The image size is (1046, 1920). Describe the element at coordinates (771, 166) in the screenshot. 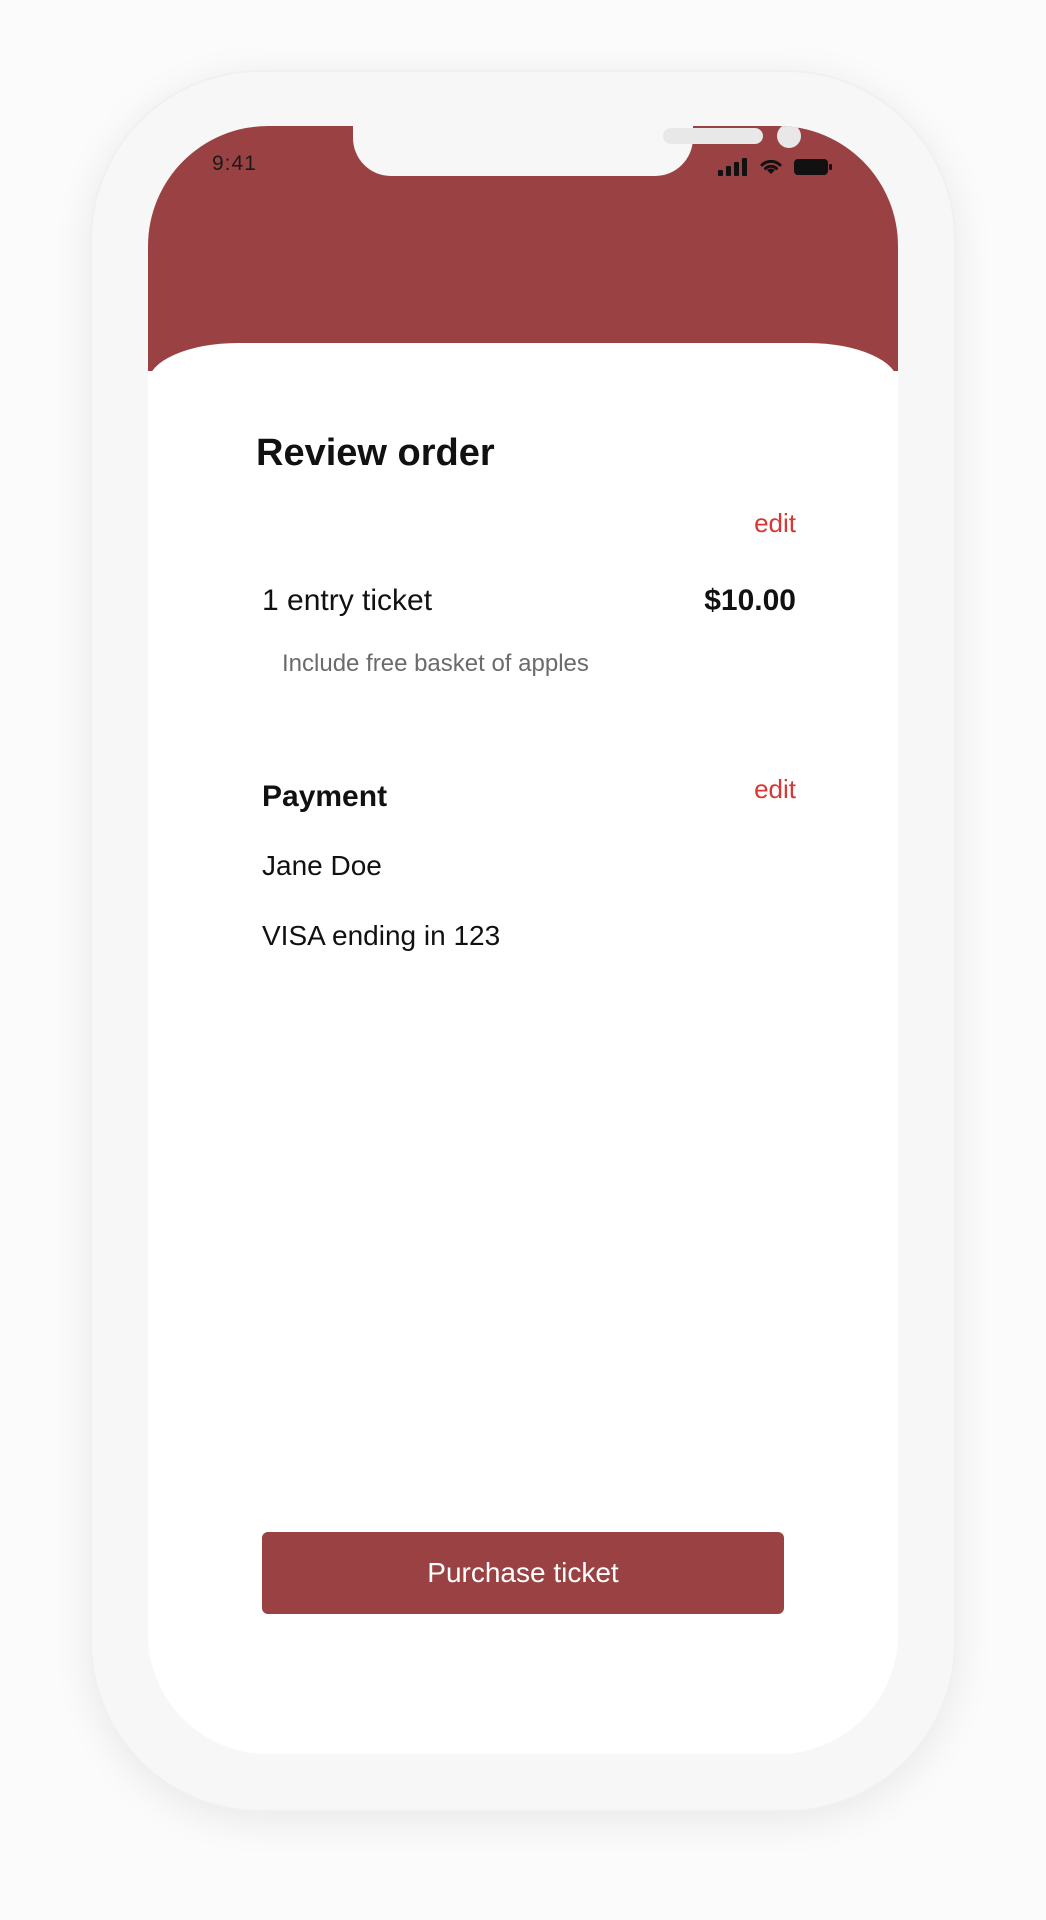

I see `wifi-icon` at that location.